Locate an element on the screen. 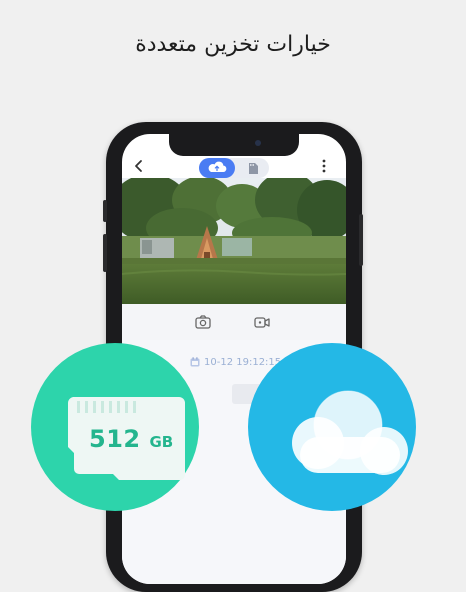 The height and width of the screenshot is (592, 466). back-button is located at coordinates (139, 168).